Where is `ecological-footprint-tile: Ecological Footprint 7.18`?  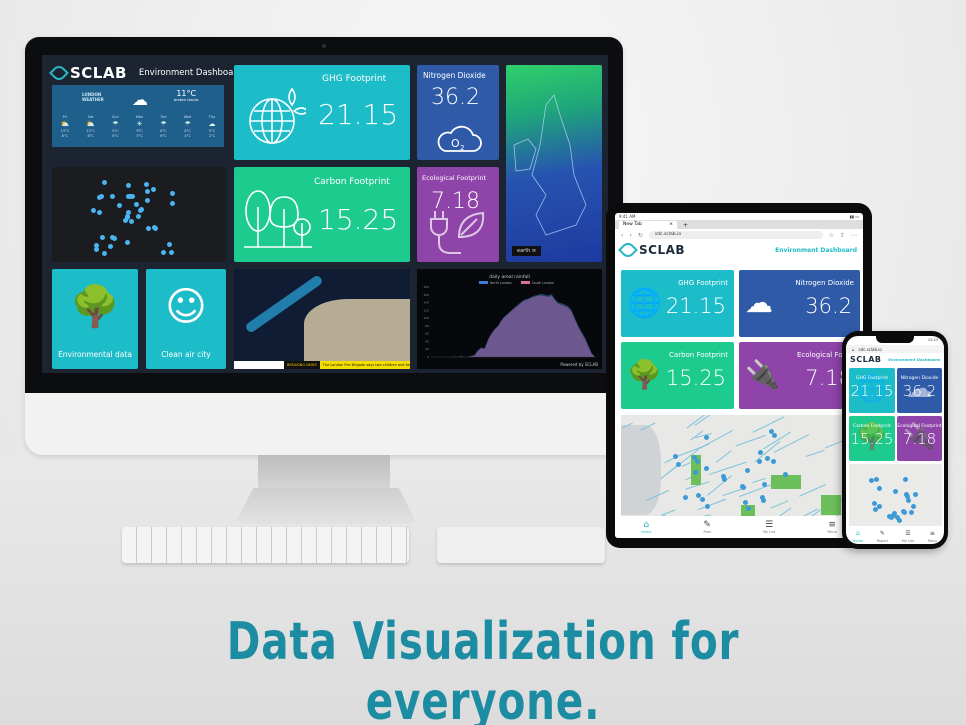 ecological-footprint-tile: Ecological Footprint 7.18 is located at coordinates (458, 214).